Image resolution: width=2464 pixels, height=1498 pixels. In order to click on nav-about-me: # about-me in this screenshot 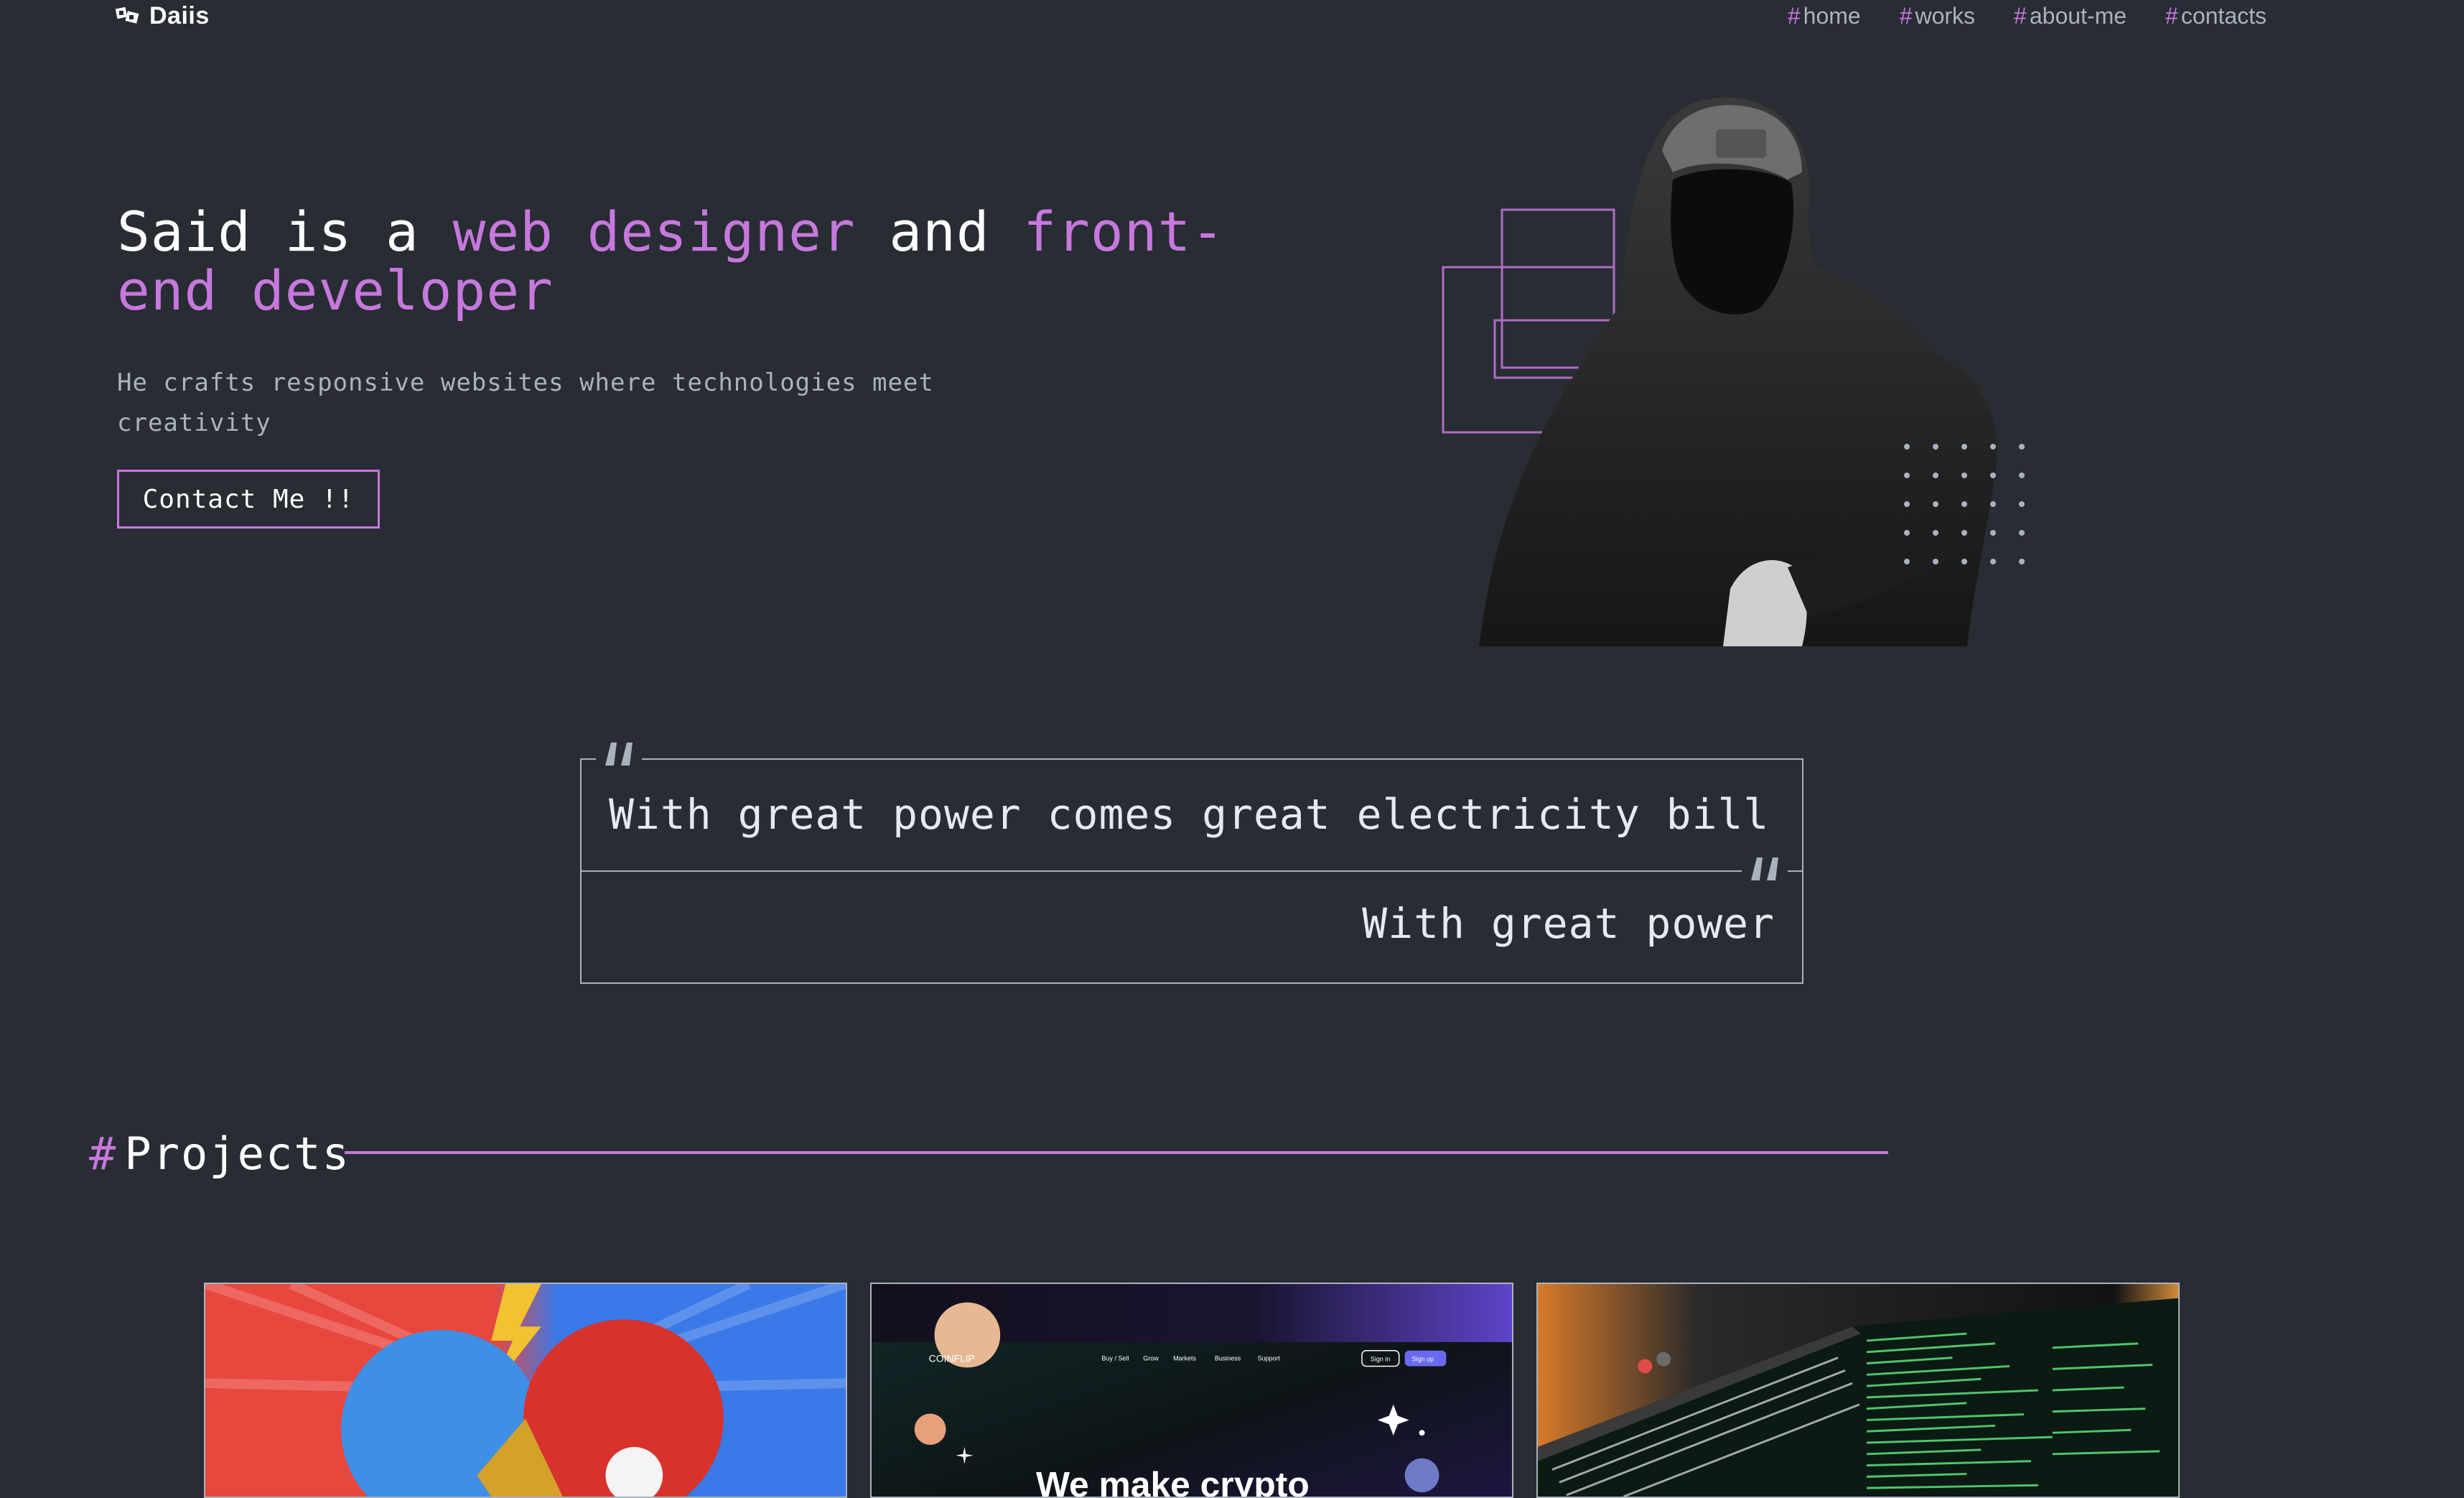, I will do `click(2070, 16)`.